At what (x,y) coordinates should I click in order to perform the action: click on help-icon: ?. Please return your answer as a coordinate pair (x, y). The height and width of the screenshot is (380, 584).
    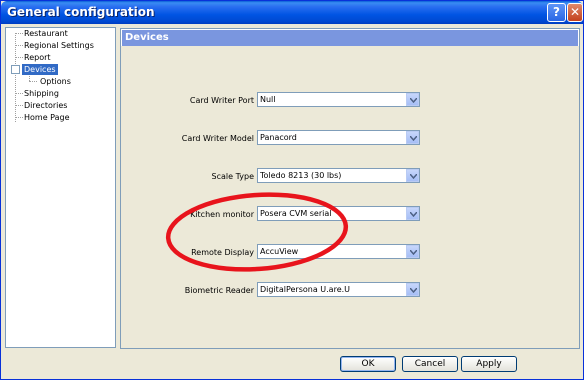
    Looking at the image, I should click on (556, 12).